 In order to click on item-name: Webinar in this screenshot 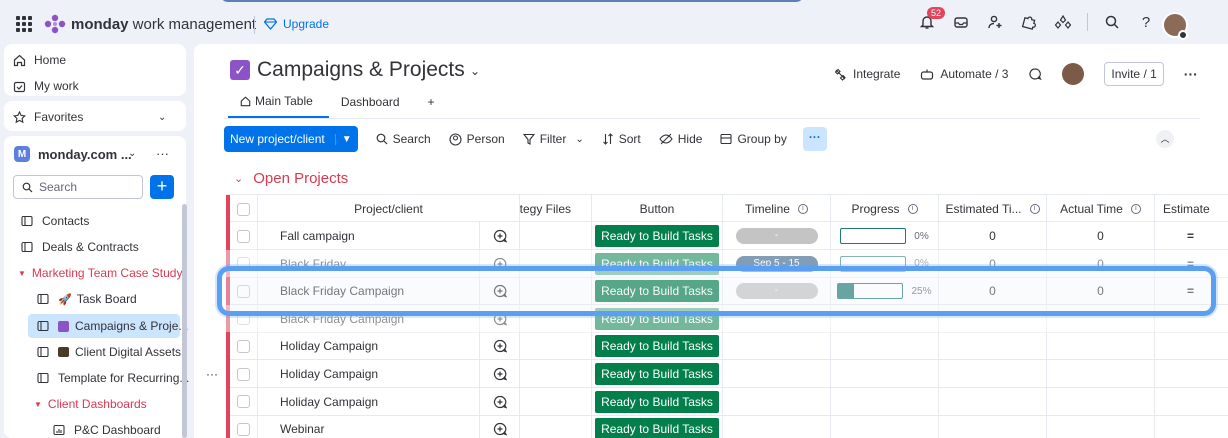, I will do `click(369, 426)`.